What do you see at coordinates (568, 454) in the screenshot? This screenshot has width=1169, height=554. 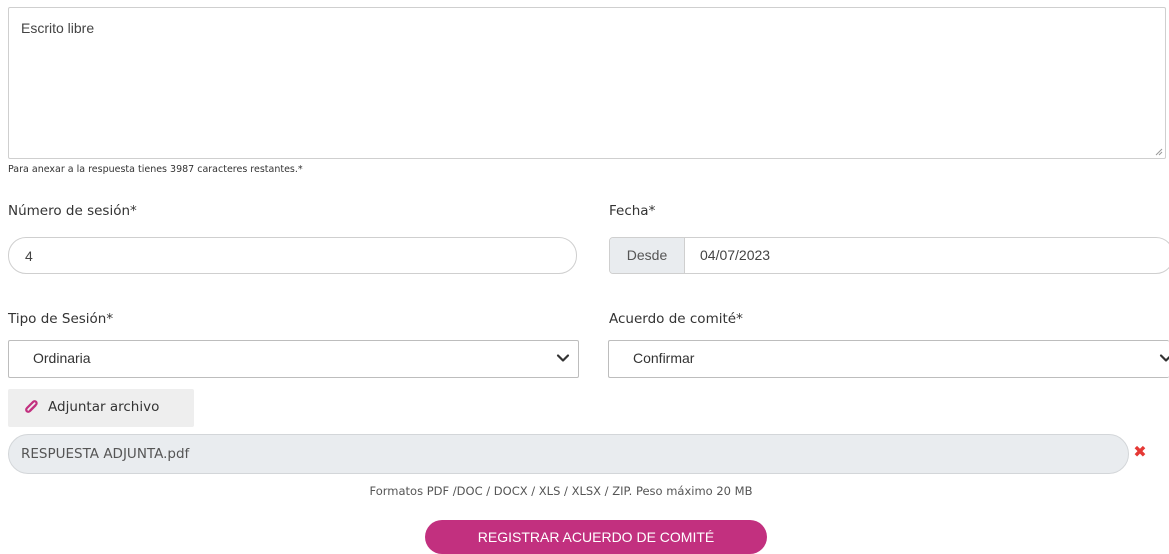 I see `attached-file-field: RESPUESTA ADJUNTA.pdf` at bounding box center [568, 454].